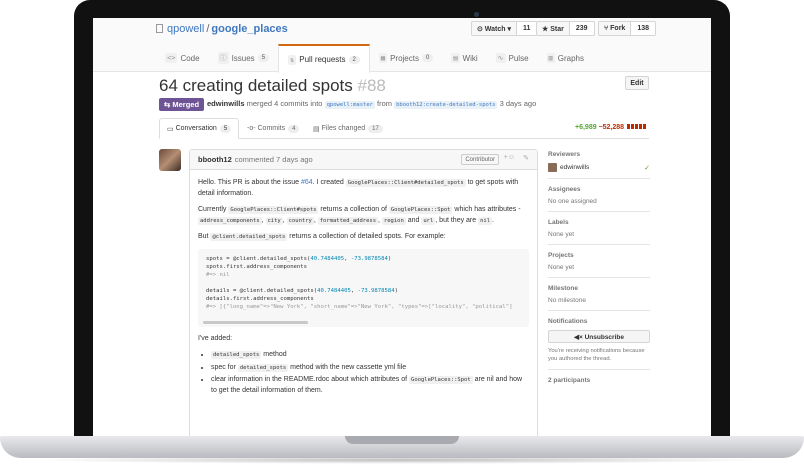 This screenshot has width=804, height=469. Describe the element at coordinates (615, 28) in the screenshot. I see `fork-button: ⑂ Fork` at that location.